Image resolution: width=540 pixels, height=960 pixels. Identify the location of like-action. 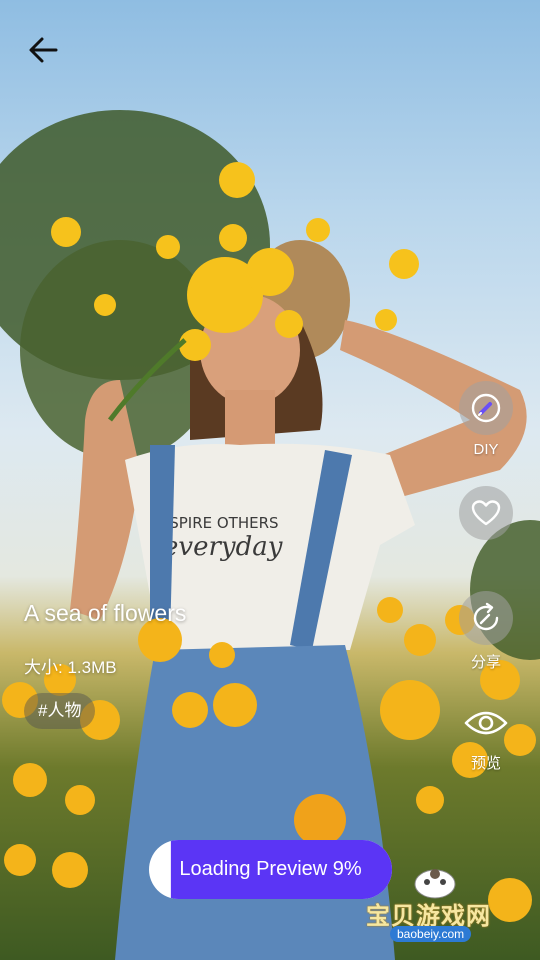
(486, 513).